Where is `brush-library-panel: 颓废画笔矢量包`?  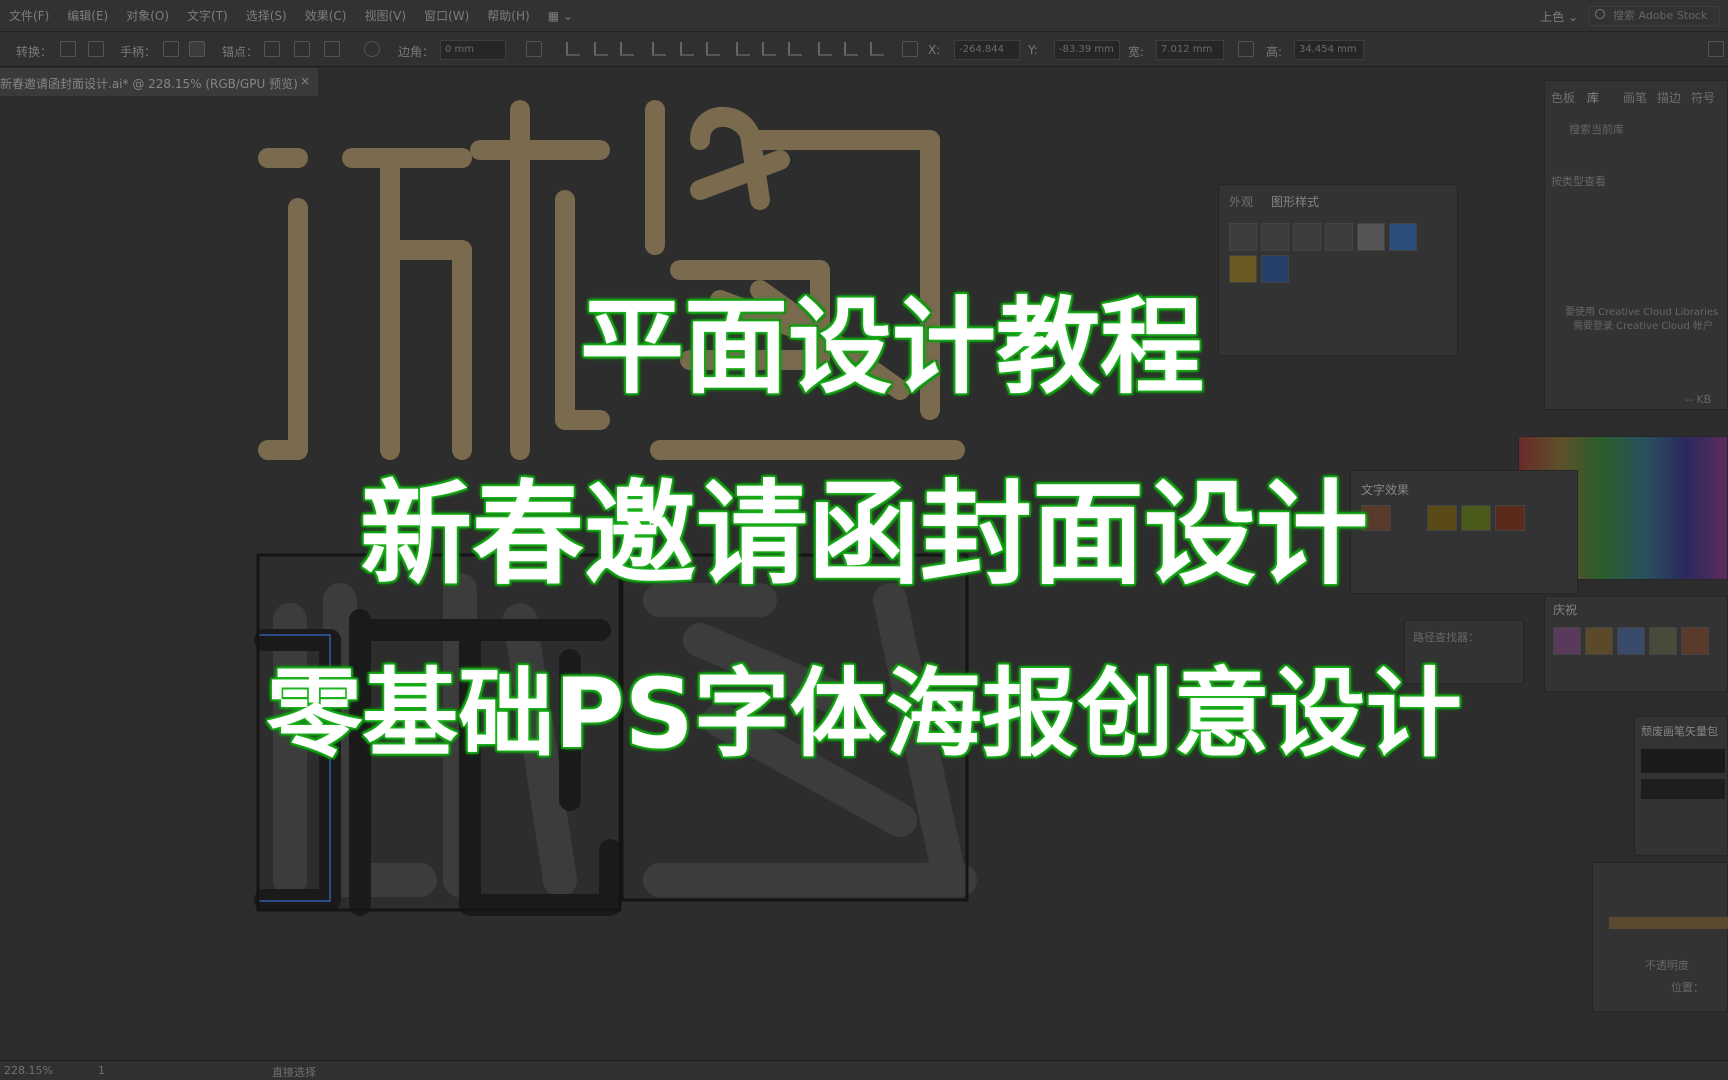 brush-library-panel: 颓废画笔矢量包 is located at coordinates (1681, 786).